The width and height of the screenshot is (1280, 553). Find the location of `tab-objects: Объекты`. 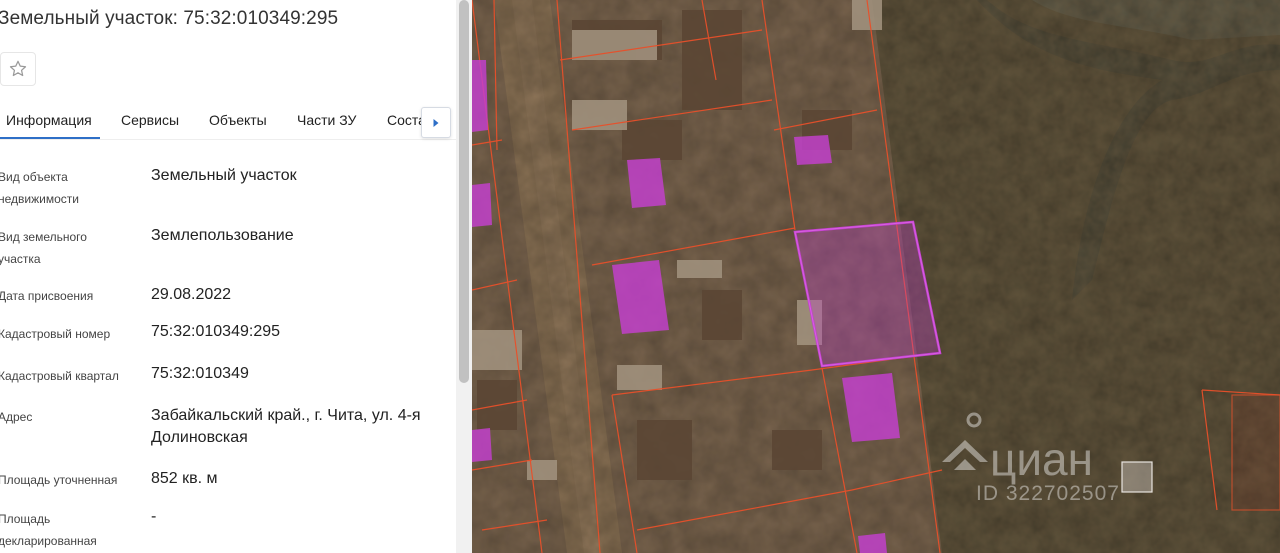

tab-objects: Объекты is located at coordinates (238, 120).